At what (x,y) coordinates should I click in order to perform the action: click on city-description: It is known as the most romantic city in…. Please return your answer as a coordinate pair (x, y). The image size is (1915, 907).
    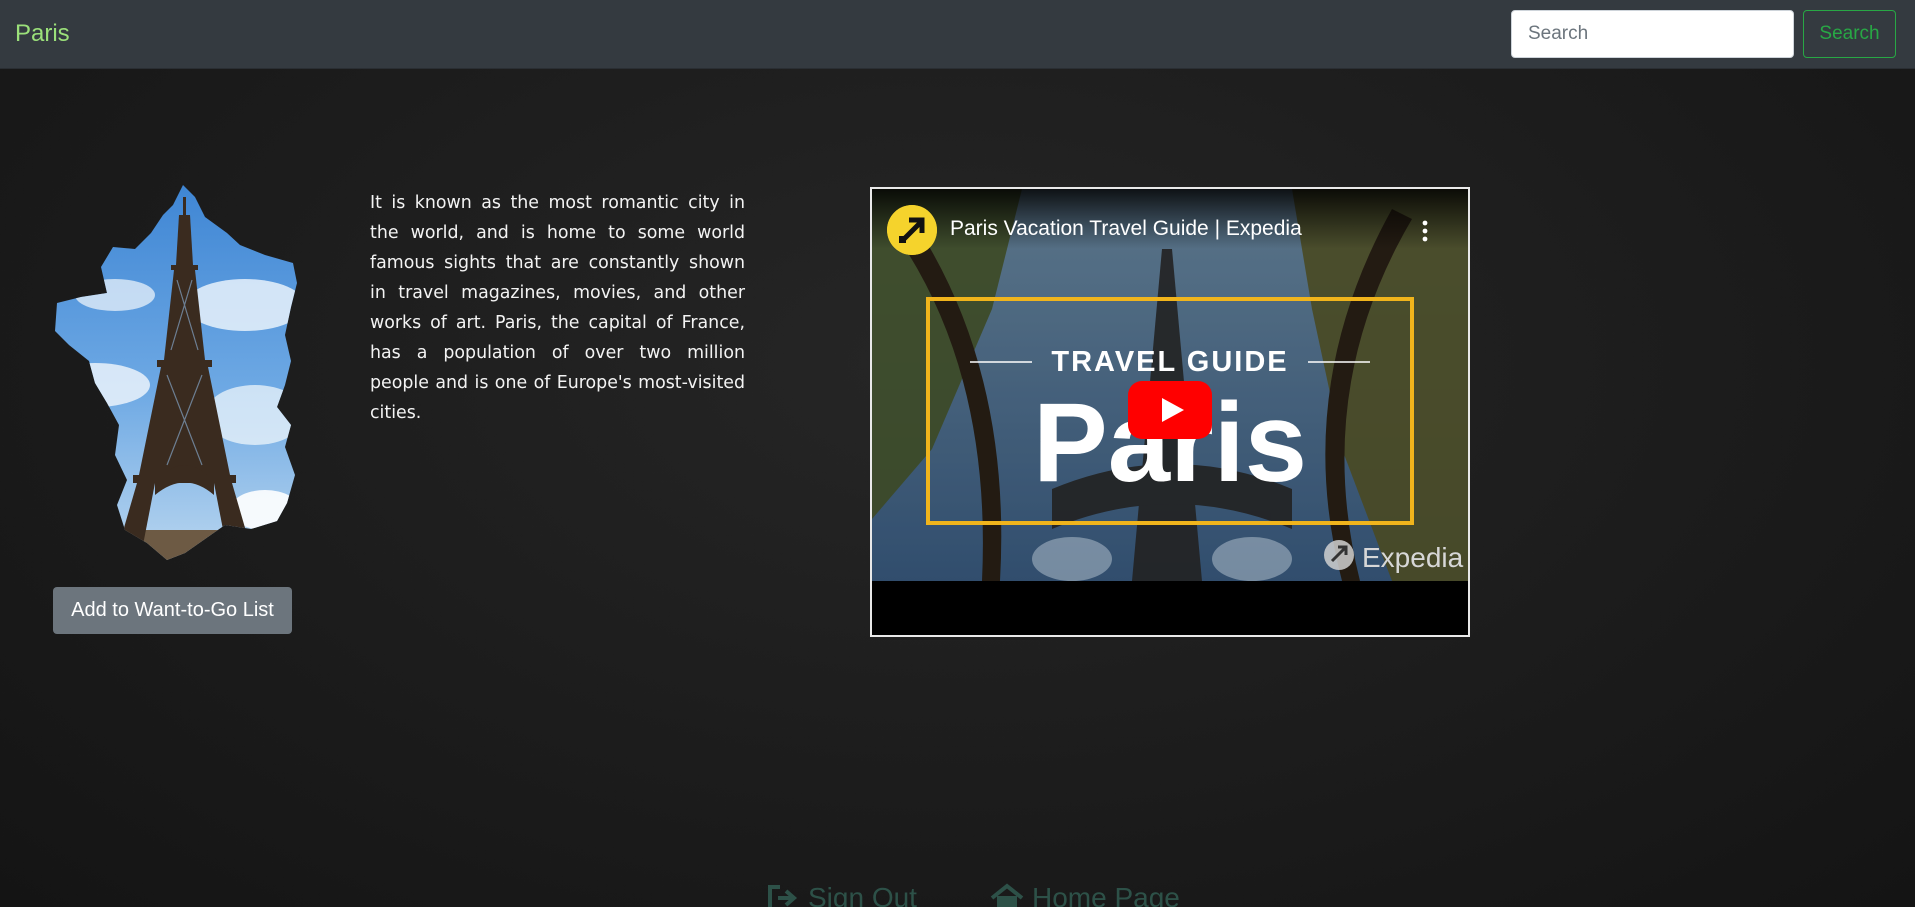
    Looking at the image, I should click on (557, 308).